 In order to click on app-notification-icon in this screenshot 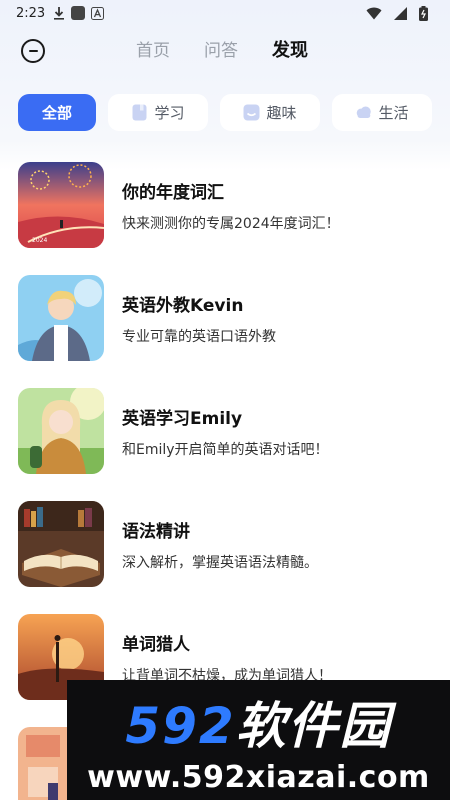, I will do `click(78, 13)`.